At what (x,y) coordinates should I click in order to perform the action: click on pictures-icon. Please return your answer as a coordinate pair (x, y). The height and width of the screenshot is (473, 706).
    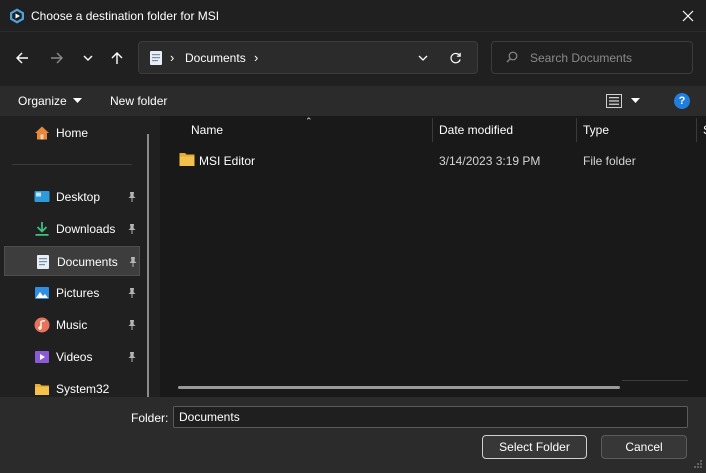
    Looking at the image, I should click on (42, 293).